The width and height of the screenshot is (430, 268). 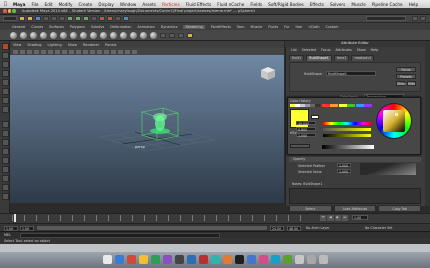 I want to click on go-to-end-icon: ⏭, so click(x=344, y=218).